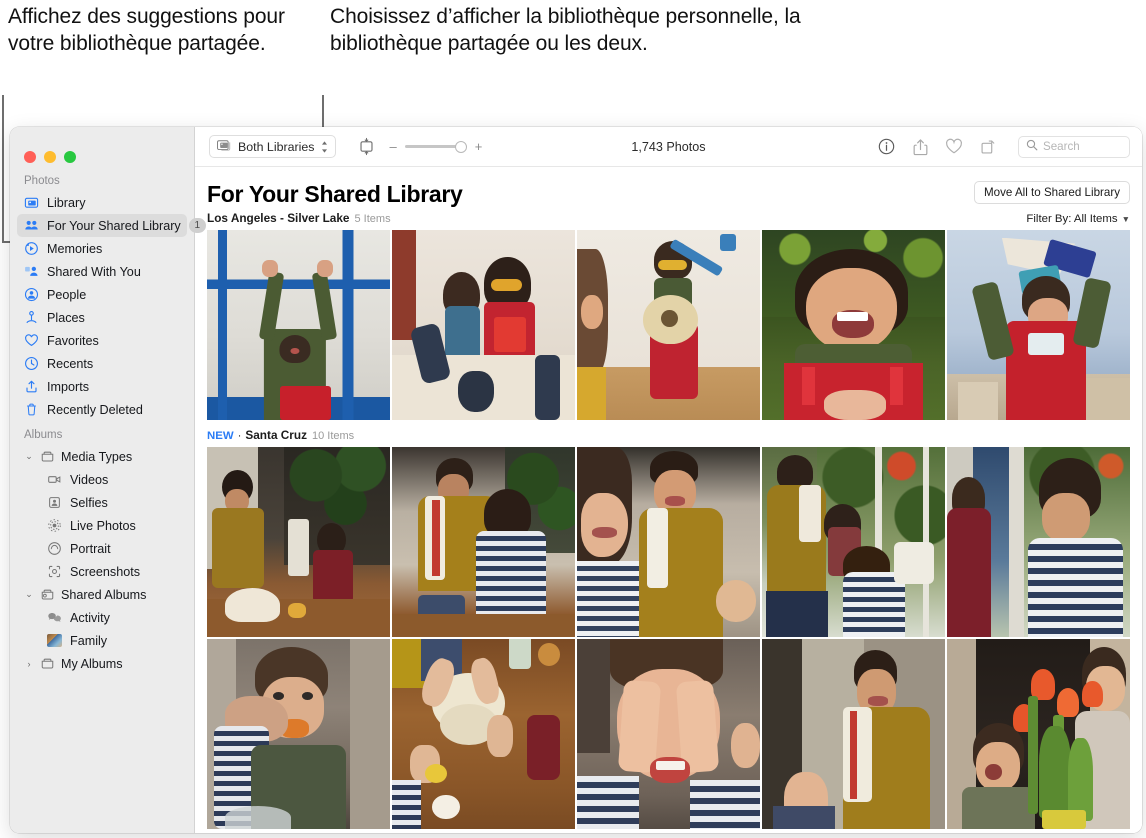  Describe the element at coordinates (89, 479) in the screenshot. I see `sidebar-item-label: Videos` at that location.